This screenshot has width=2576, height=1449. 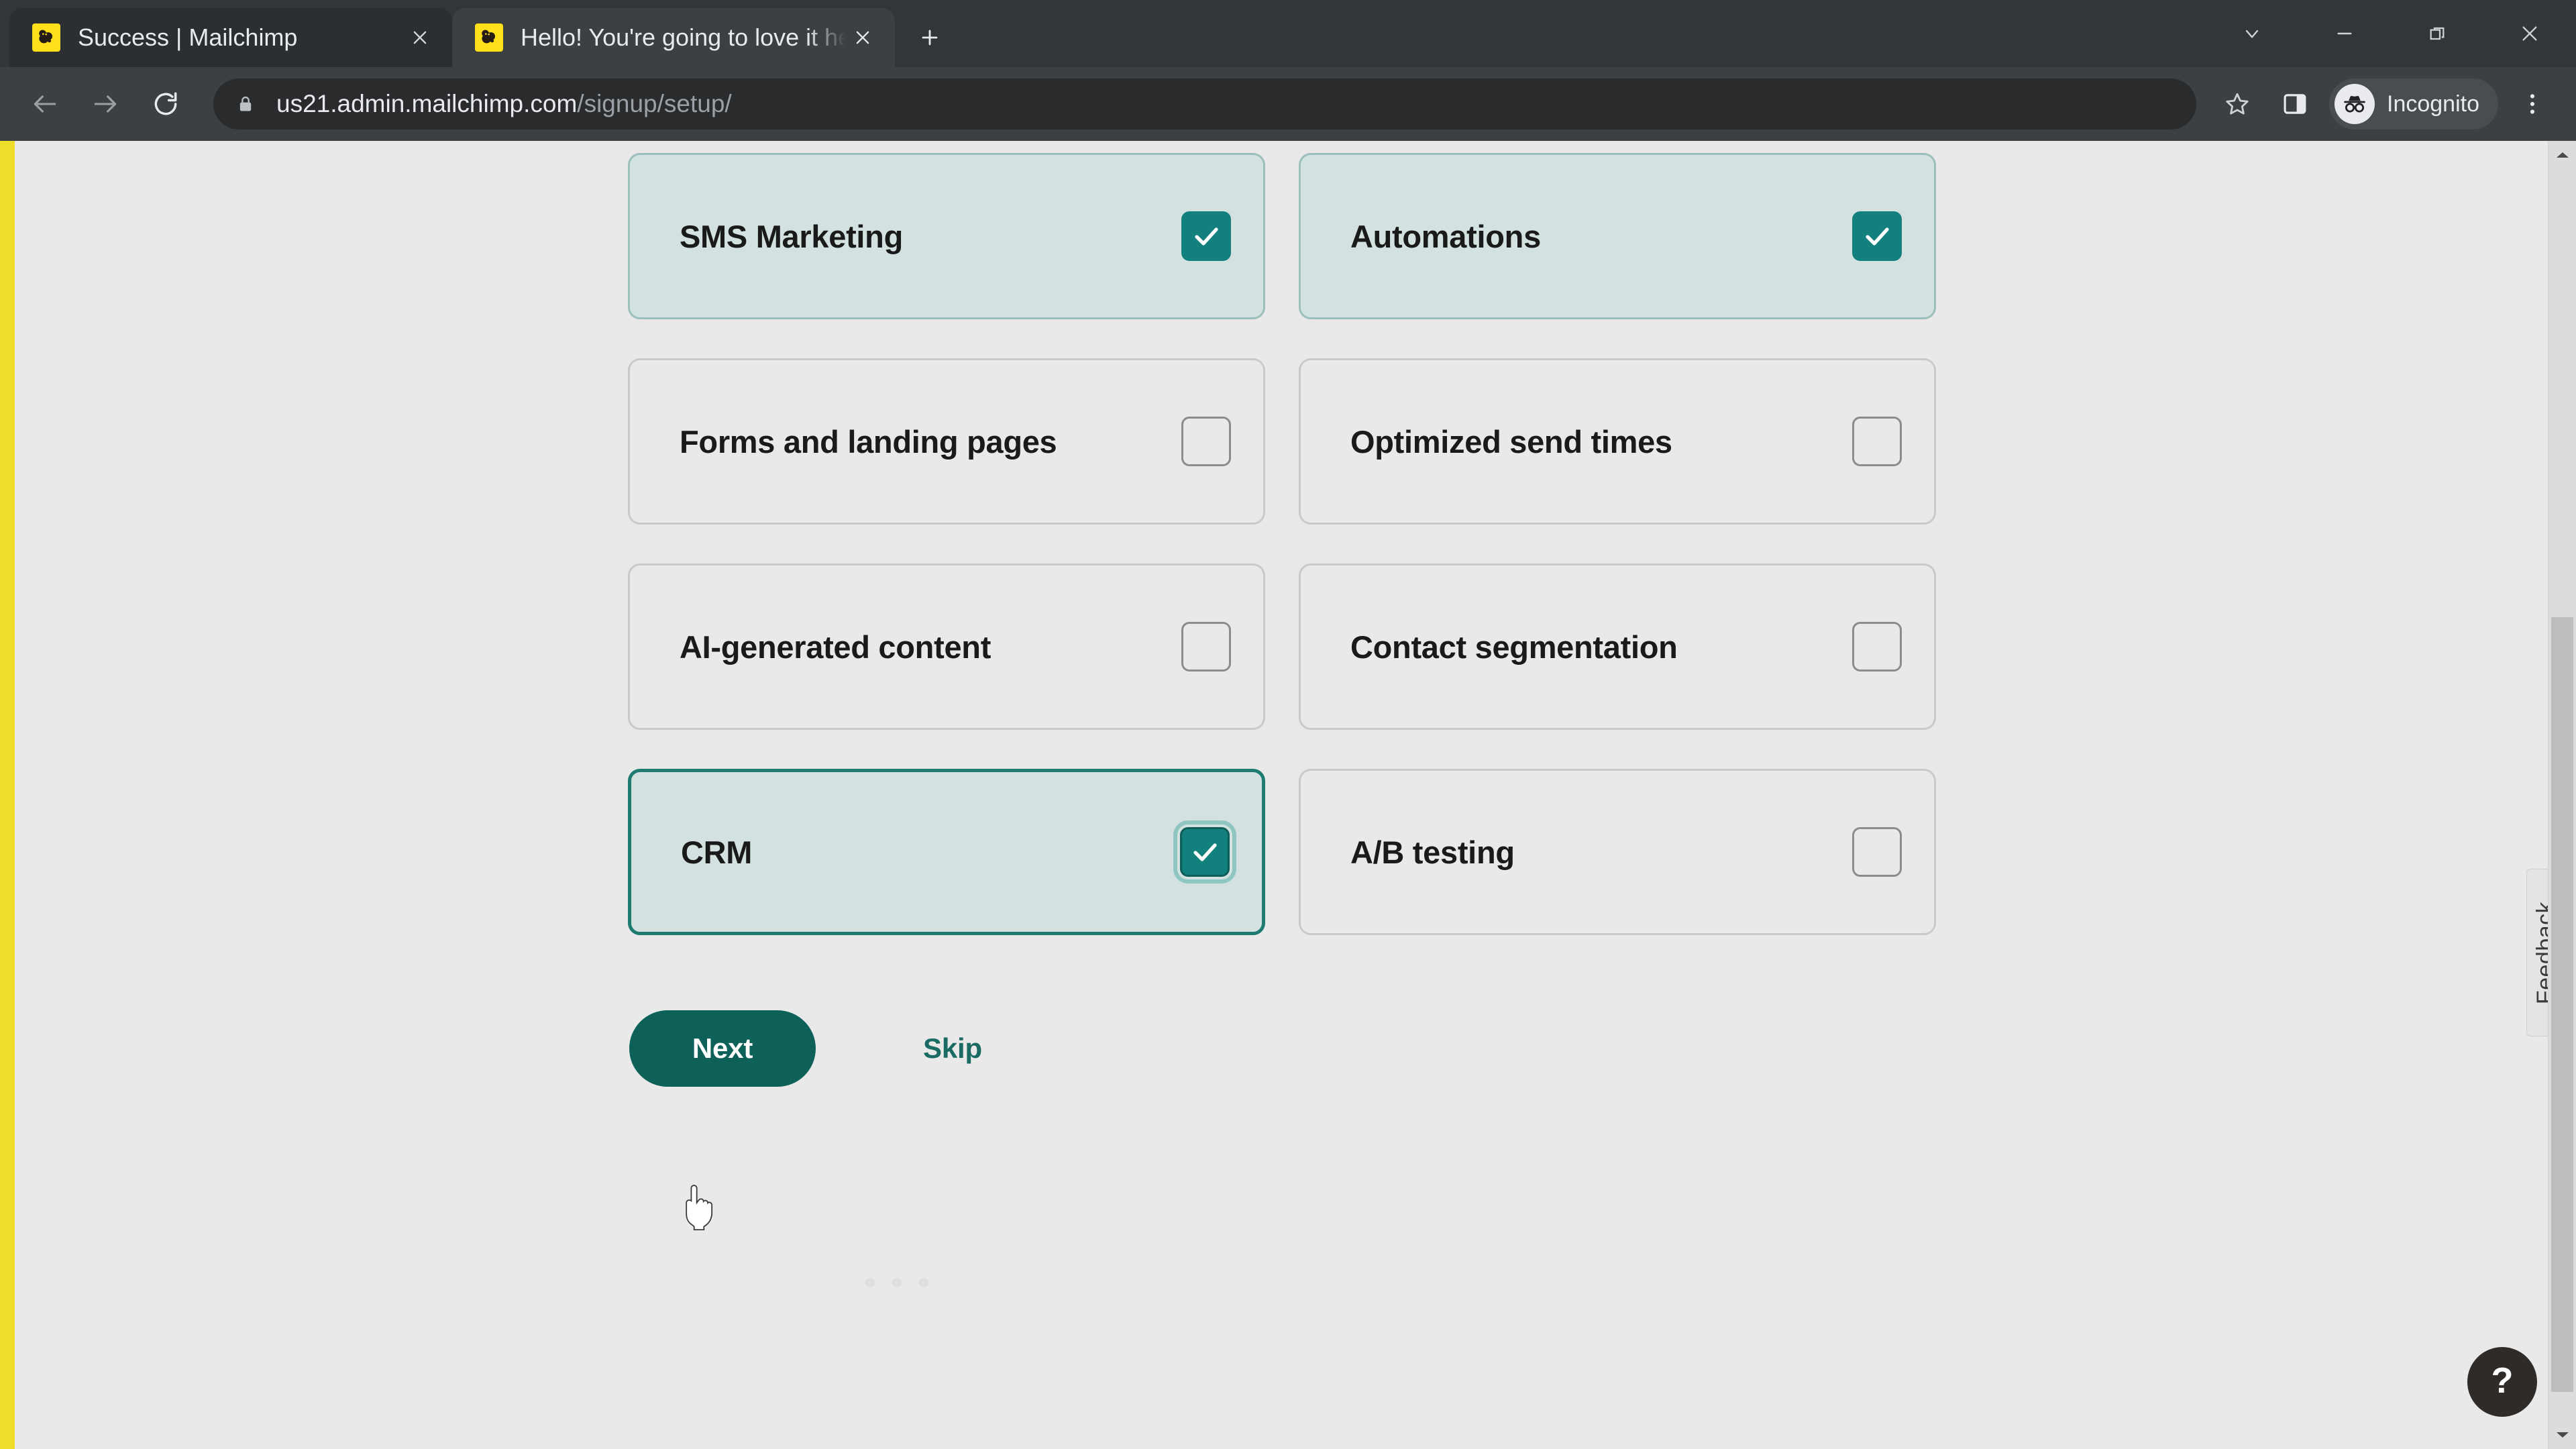 What do you see at coordinates (717, 852) in the screenshot?
I see `feature-card-label: CRM` at bounding box center [717, 852].